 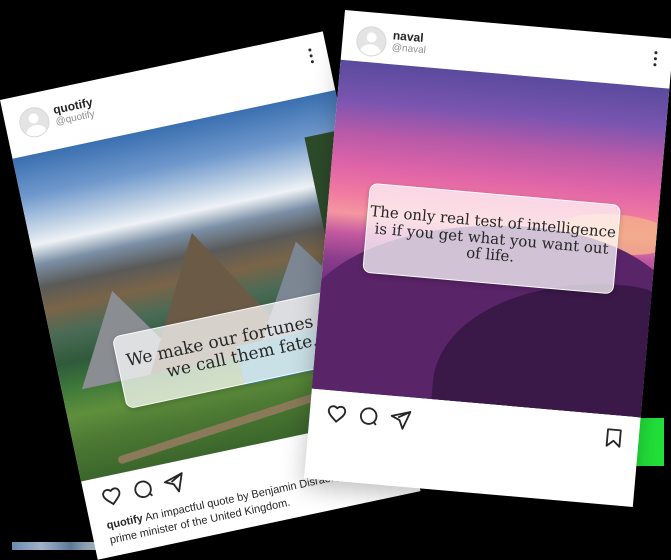 What do you see at coordinates (409, 49) in the screenshot?
I see `user-handle: @naval` at bounding box center [409, 49].